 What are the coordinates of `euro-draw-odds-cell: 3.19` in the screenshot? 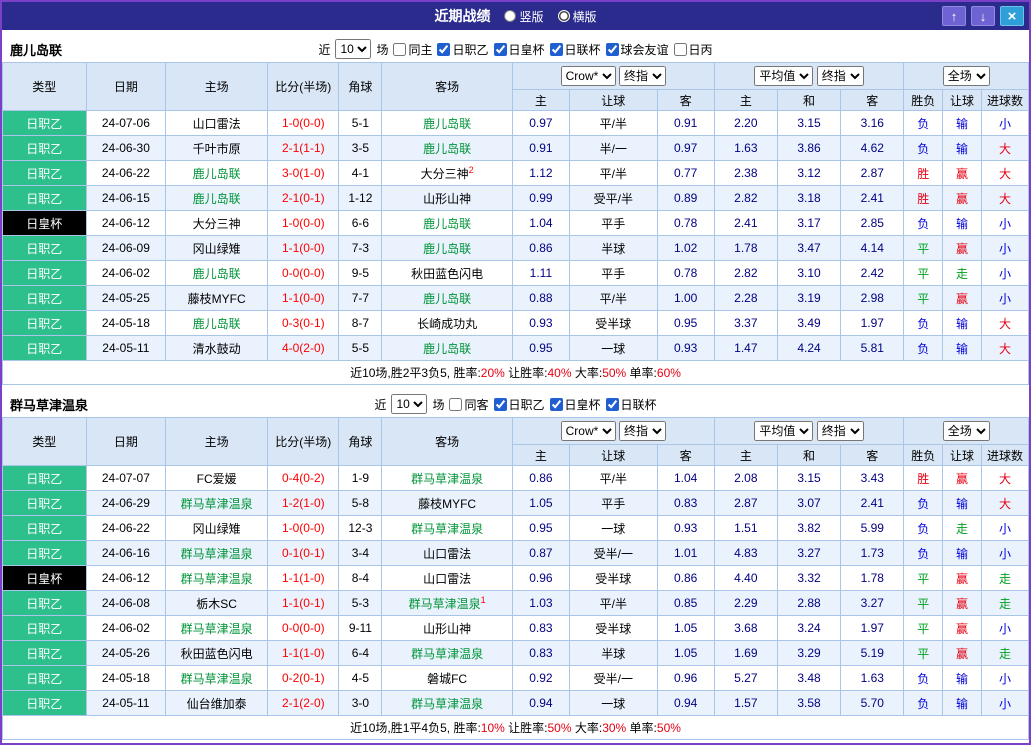 It's located at (809, 298).